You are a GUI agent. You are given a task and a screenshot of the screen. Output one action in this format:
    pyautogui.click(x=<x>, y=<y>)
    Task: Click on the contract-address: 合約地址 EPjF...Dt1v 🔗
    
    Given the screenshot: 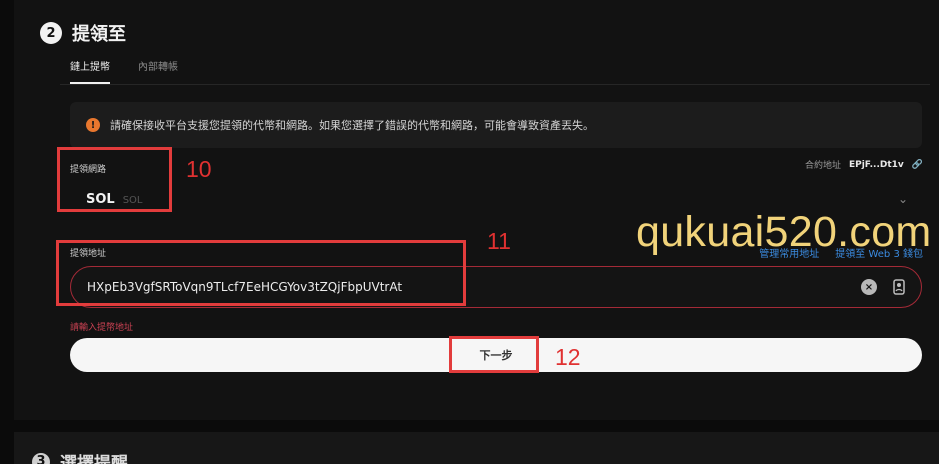 What is the action you would take?
    pyautogui.click(x=863, y=165)
    